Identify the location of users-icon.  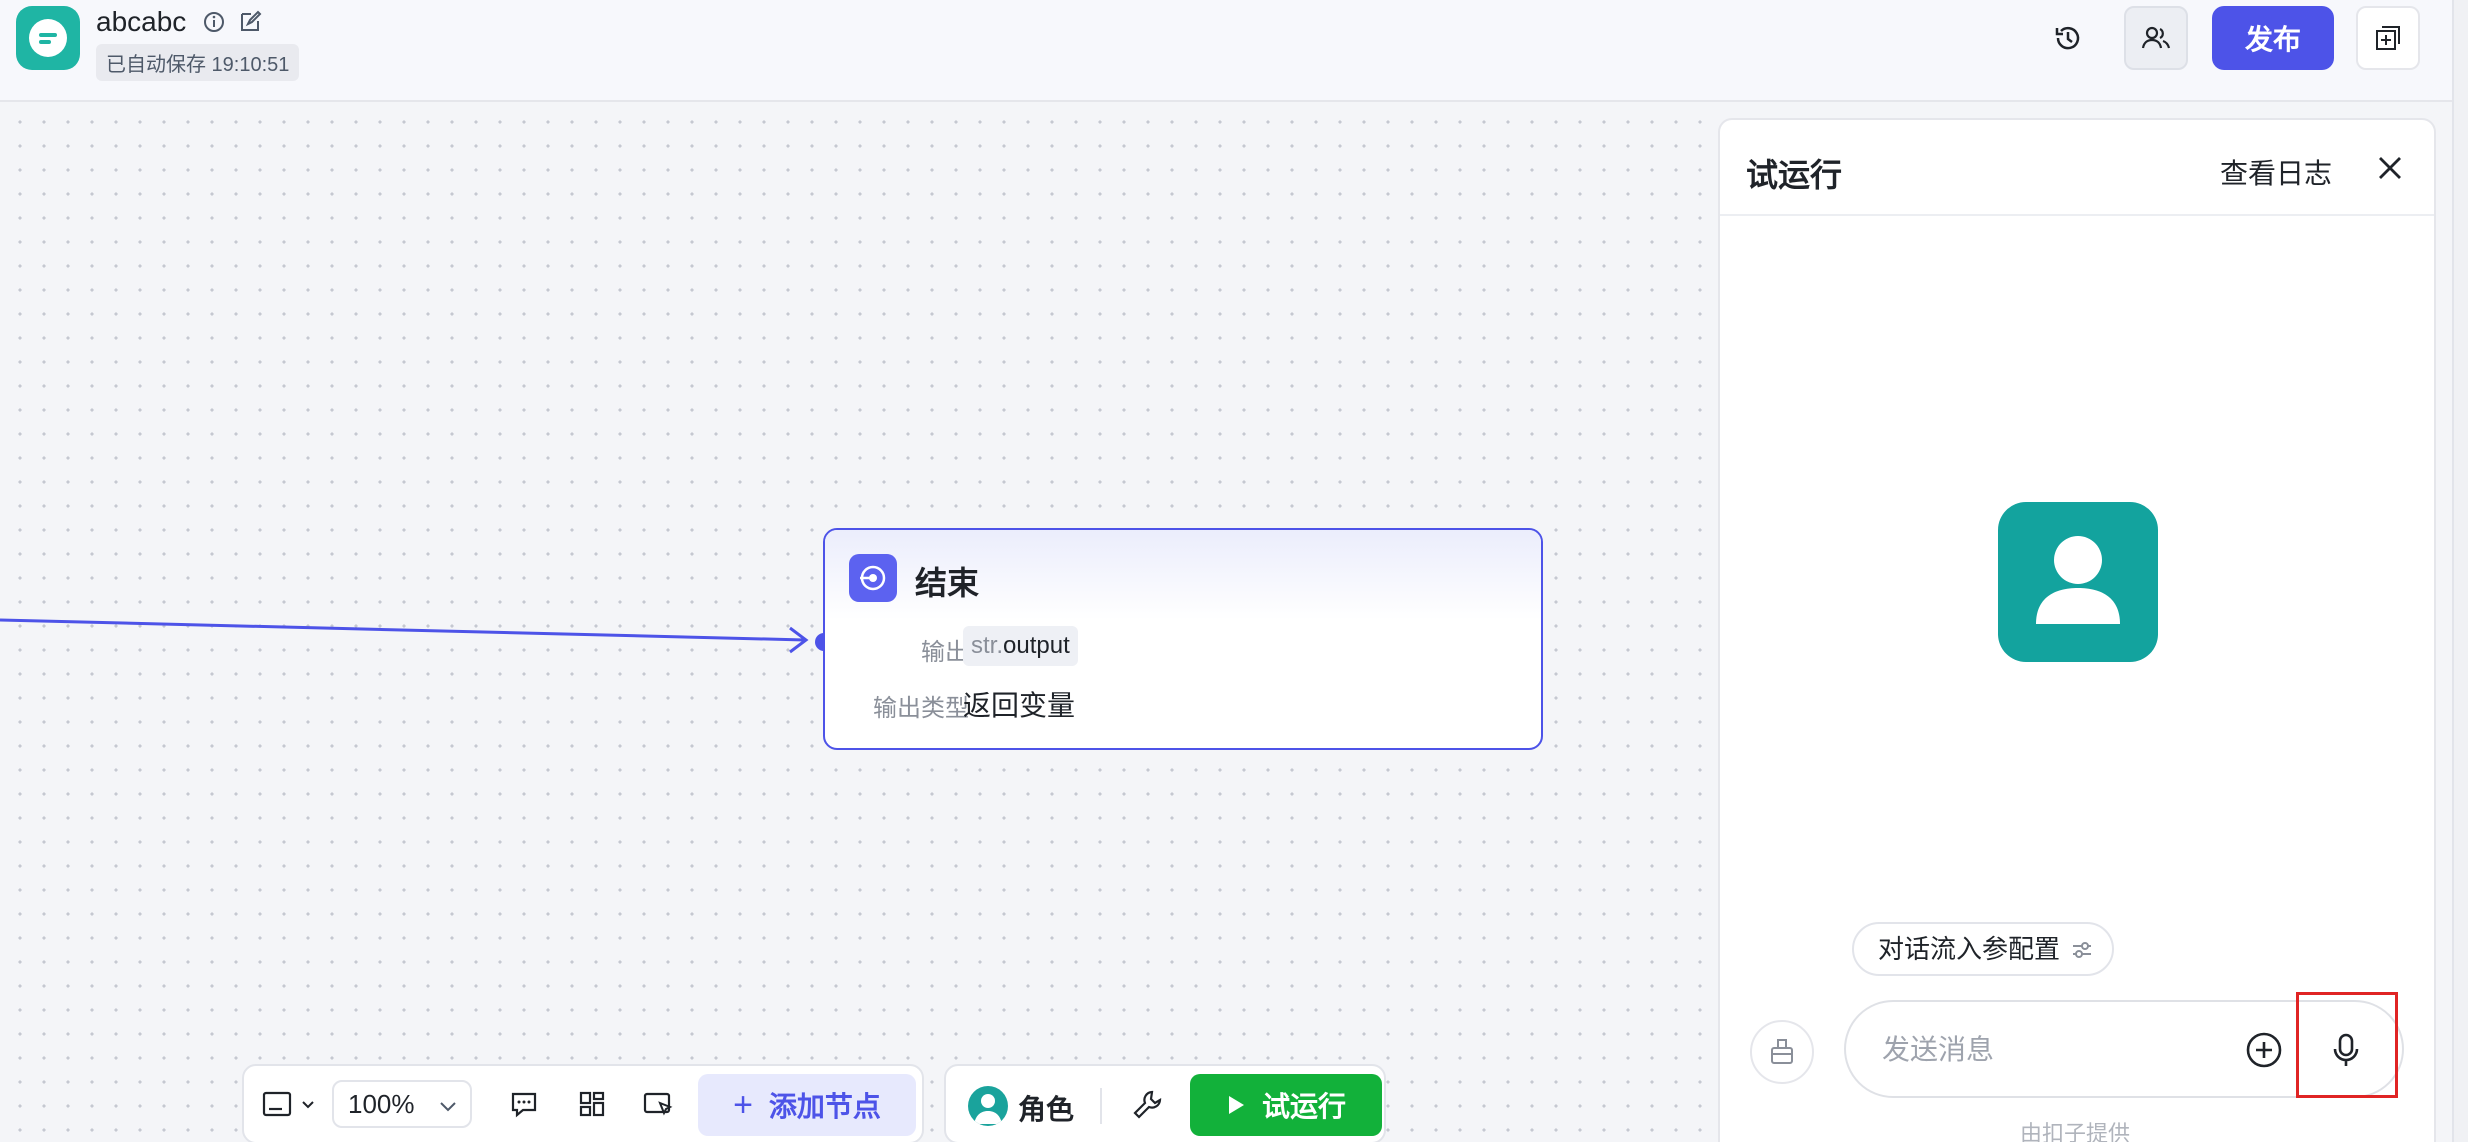
(2156, 37).